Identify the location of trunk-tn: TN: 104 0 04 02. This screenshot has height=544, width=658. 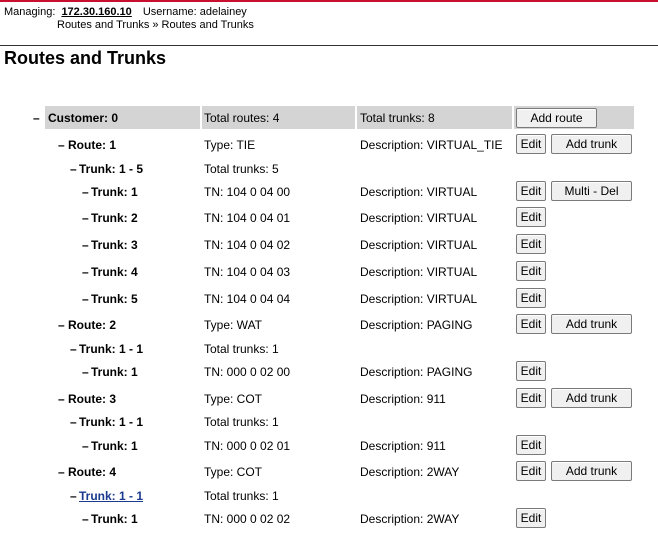
(247, 245).